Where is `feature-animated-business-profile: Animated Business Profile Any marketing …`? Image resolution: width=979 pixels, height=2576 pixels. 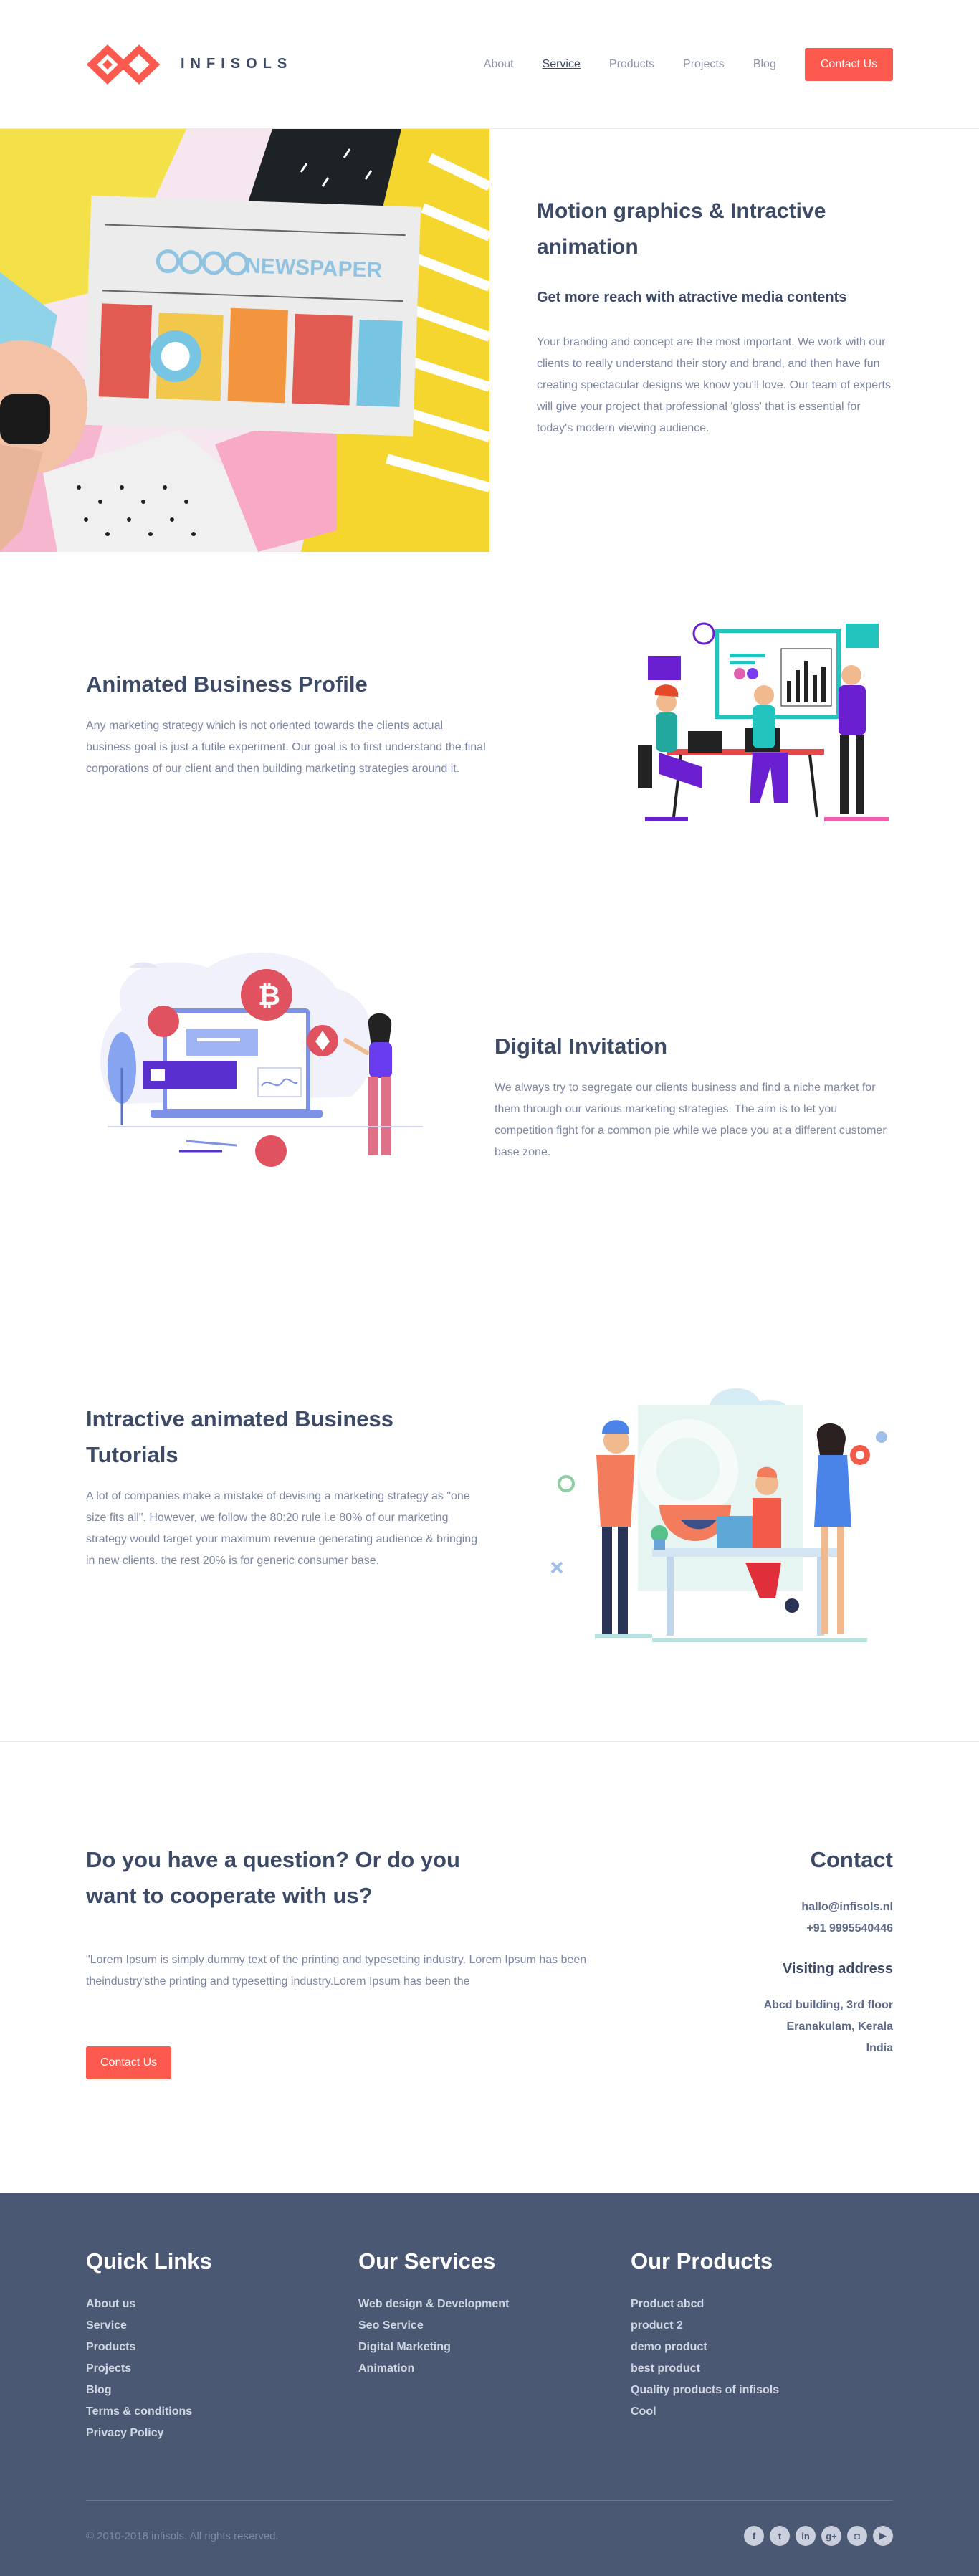 feature-animated-business-profile: Animated Business Profile Any marketing … is located at coordinates (489, 727).